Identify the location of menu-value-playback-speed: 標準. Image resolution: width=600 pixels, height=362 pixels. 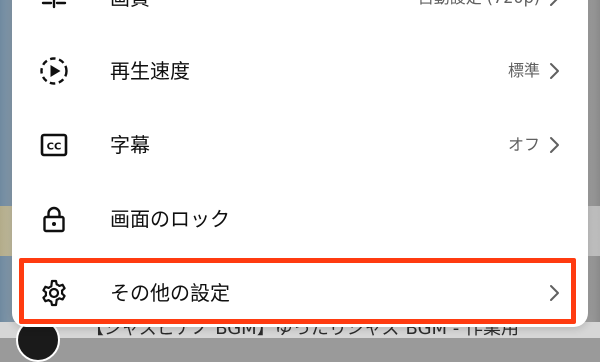
(523, 70).